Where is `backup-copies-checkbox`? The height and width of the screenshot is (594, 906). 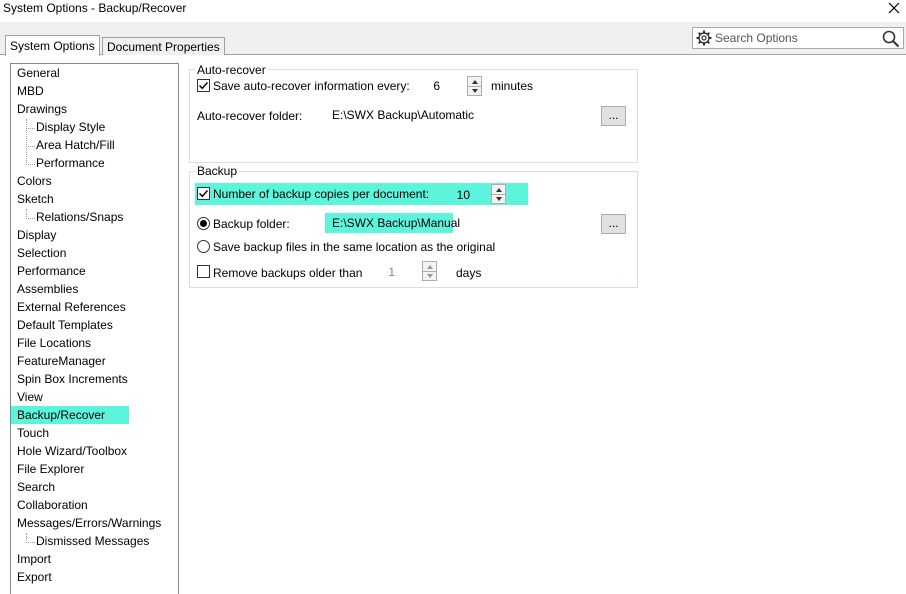 backup-copies-checkbox is located at coordinates (203, 193).